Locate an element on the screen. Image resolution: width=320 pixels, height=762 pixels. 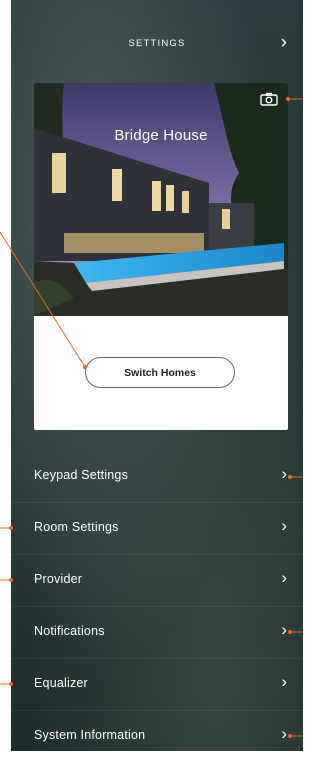
menu-item-keypad-settings: Keypad Settings › is located at coordinates (157, 477).